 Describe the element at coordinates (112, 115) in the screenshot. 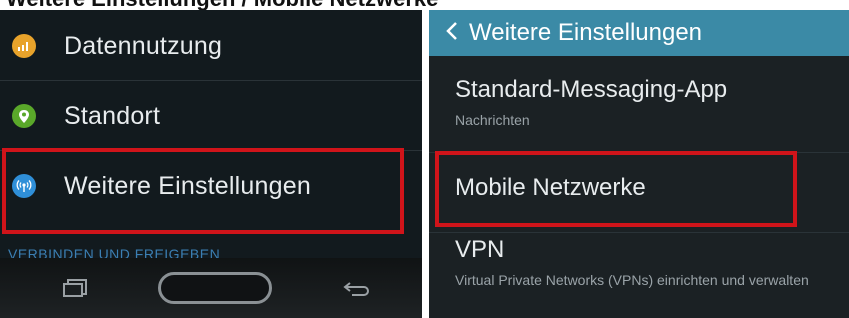

I see `settings-item-label: Standort` at that location.